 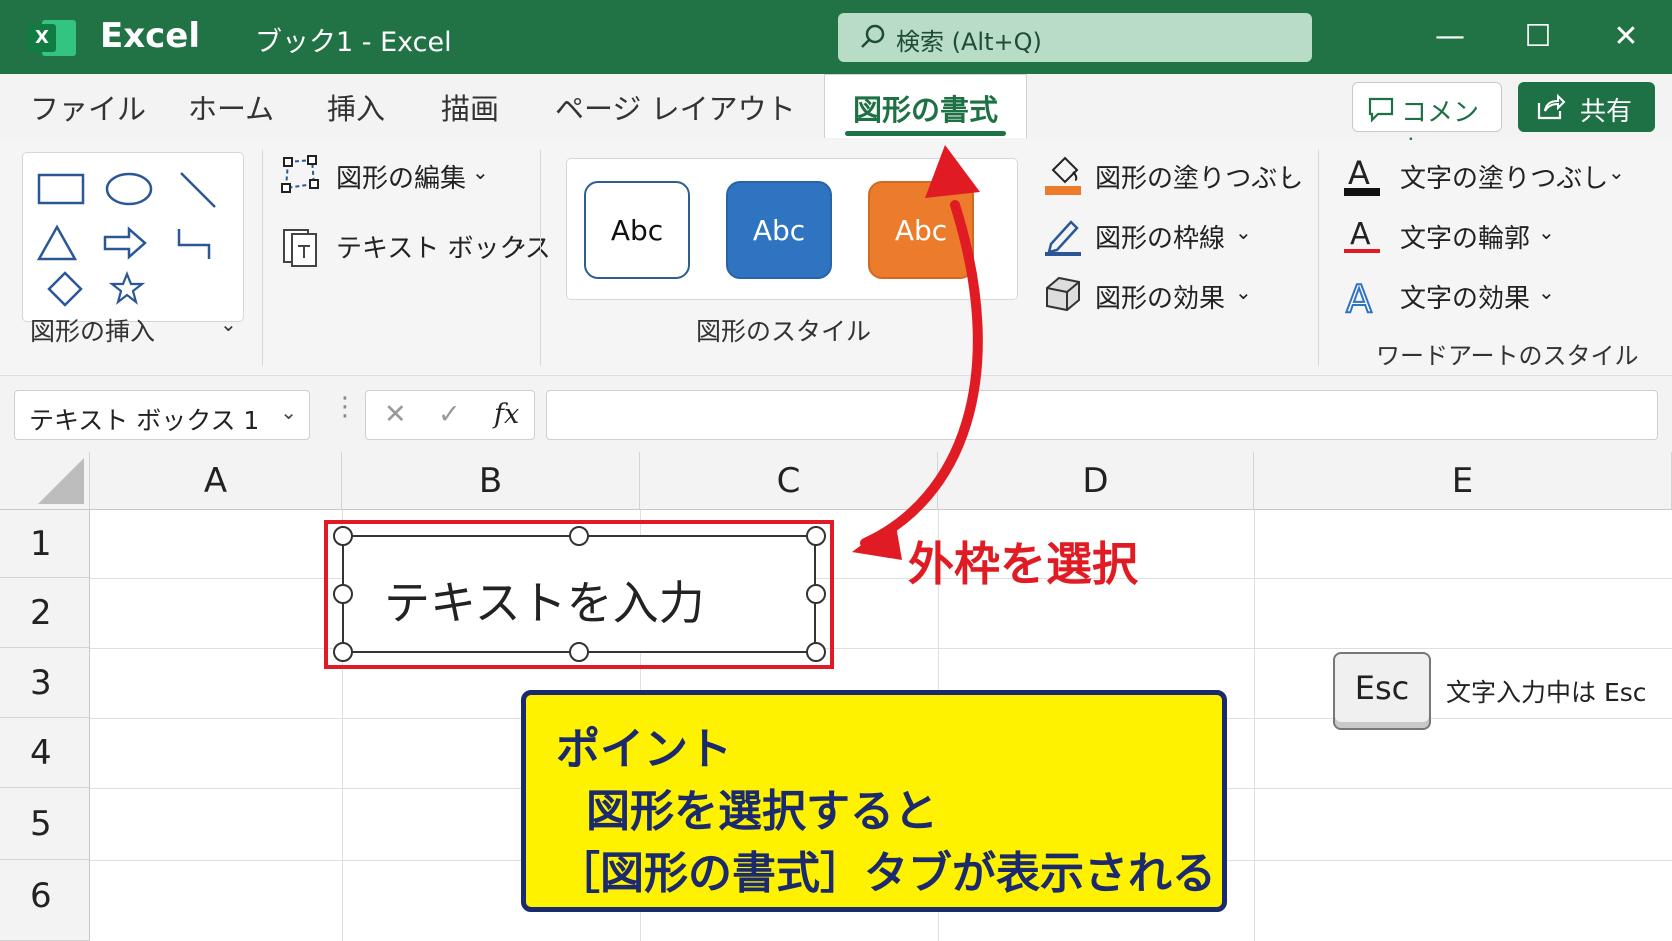 What do you see at coordinates (1546, 692) in the screenshot?
I see `esc-note: 文字入力中は Esc` at bounding box center [1546, 692].